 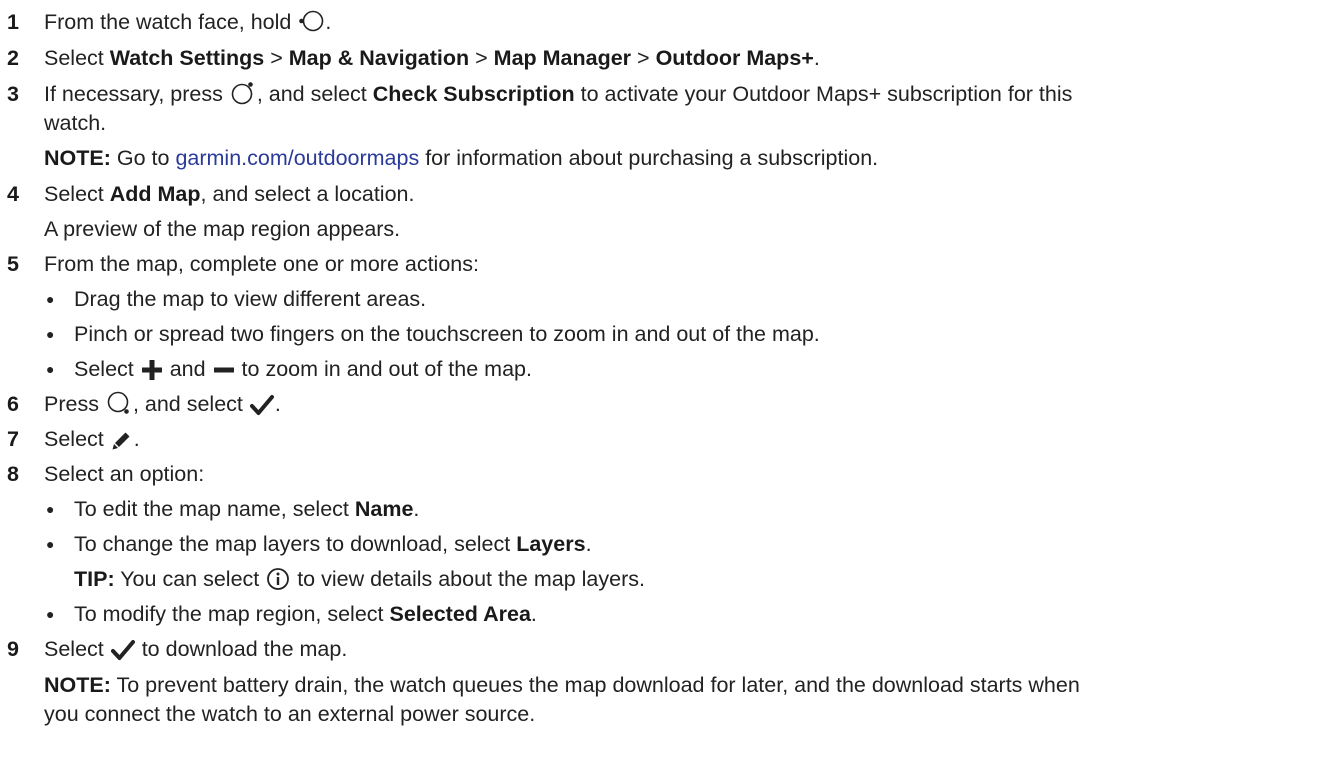 What do you see at coordinates (122, 440) in the screenshot?
I see `pencil-icon` at bounding box center [122, 440].